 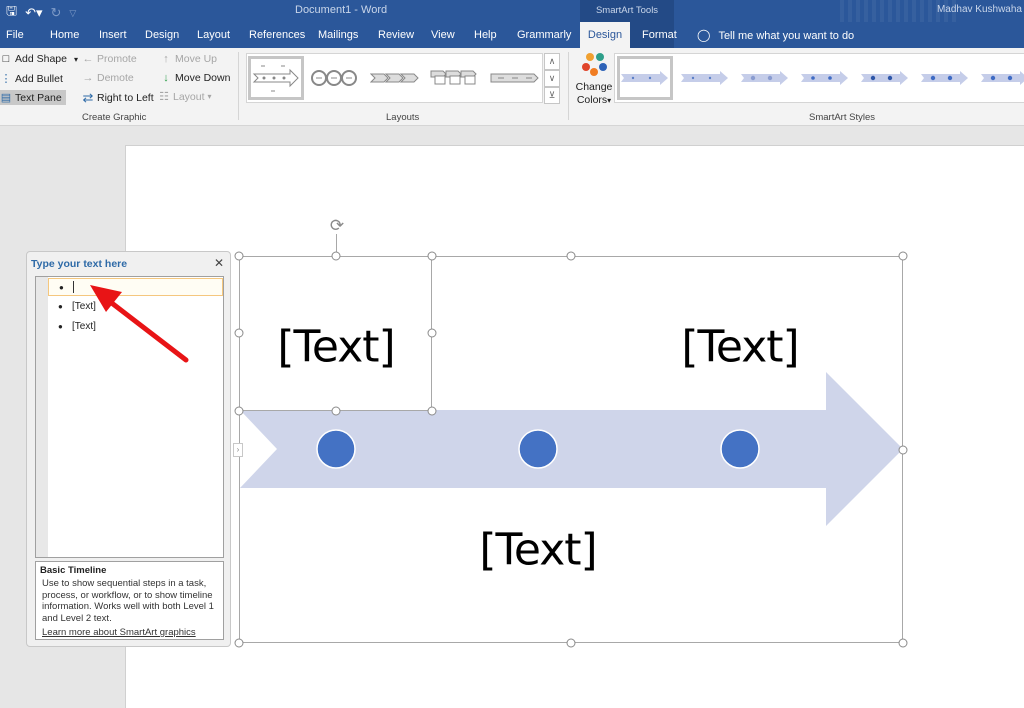 I want to click on smartart-styles-group-label: SmartArt Styles, so click(x=842, y=117).